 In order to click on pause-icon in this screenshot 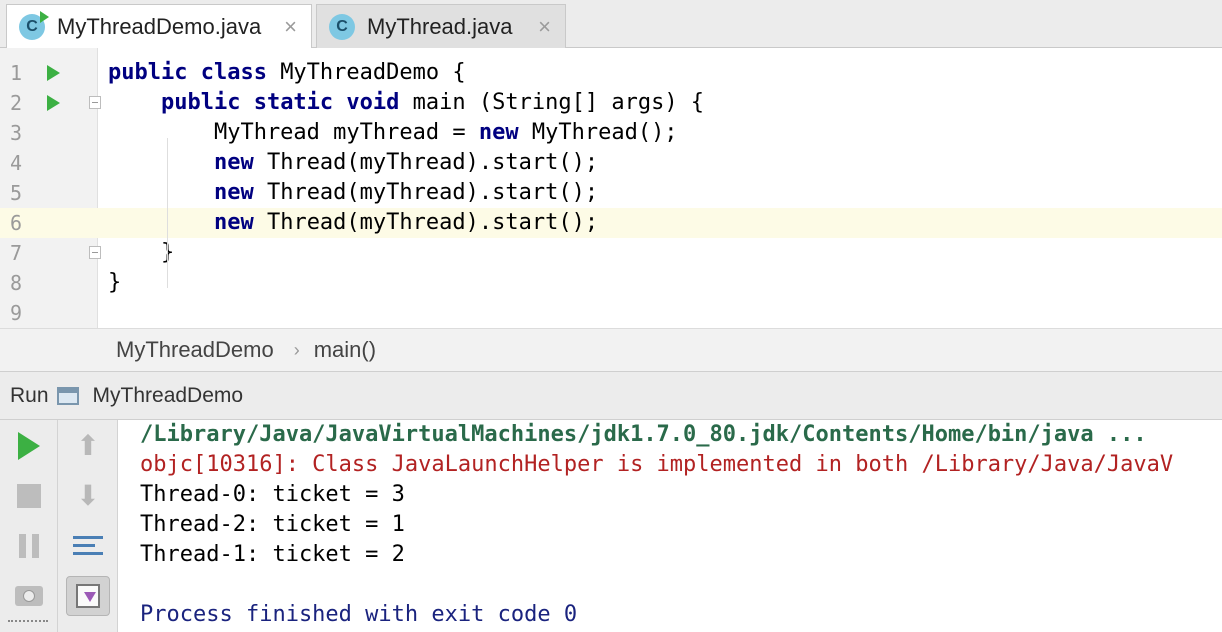, I will do `click(29, 546)`.